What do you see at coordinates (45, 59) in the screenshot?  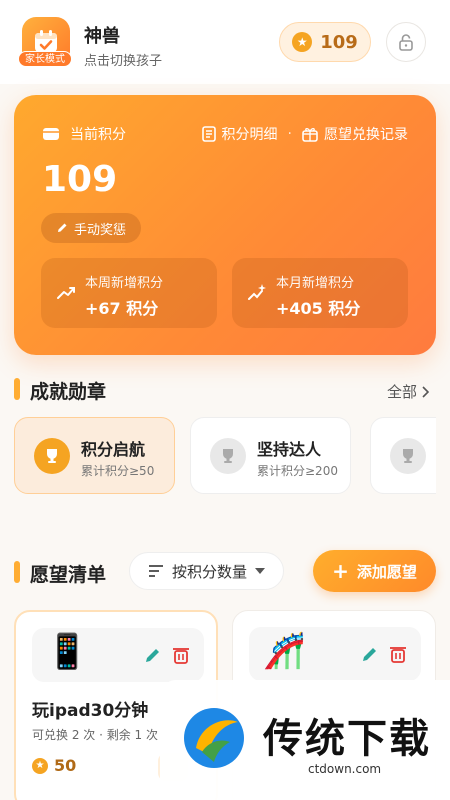 I see `parent-mode-badge: 家长模式` at bounding box center [45, 59].